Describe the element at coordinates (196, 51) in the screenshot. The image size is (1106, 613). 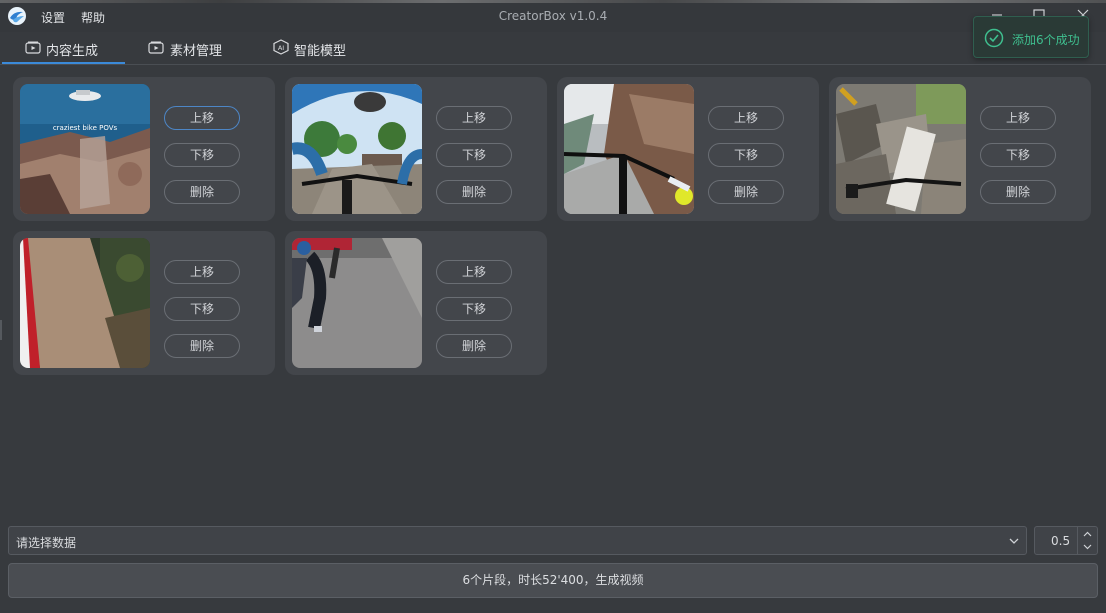
I see `tab-label: 素材管理` at that location.